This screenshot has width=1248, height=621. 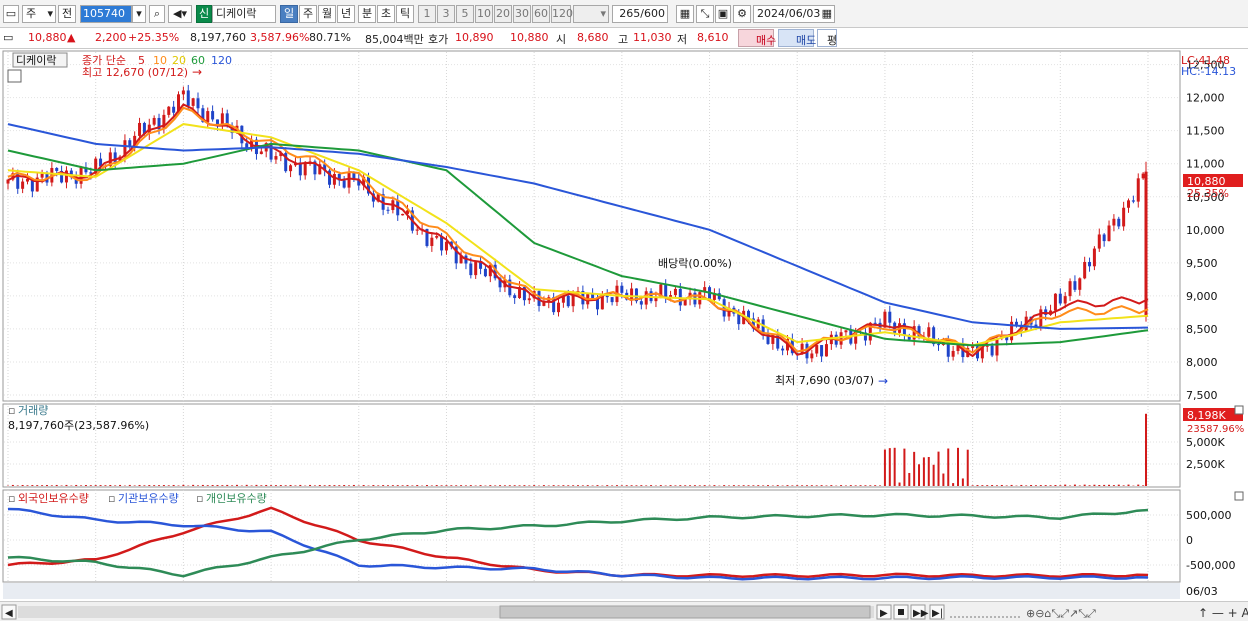 What do you see at coordinates (308, 14) in the screenshot?
I see `period-week-button: 주` at bounding box center [308, 14].